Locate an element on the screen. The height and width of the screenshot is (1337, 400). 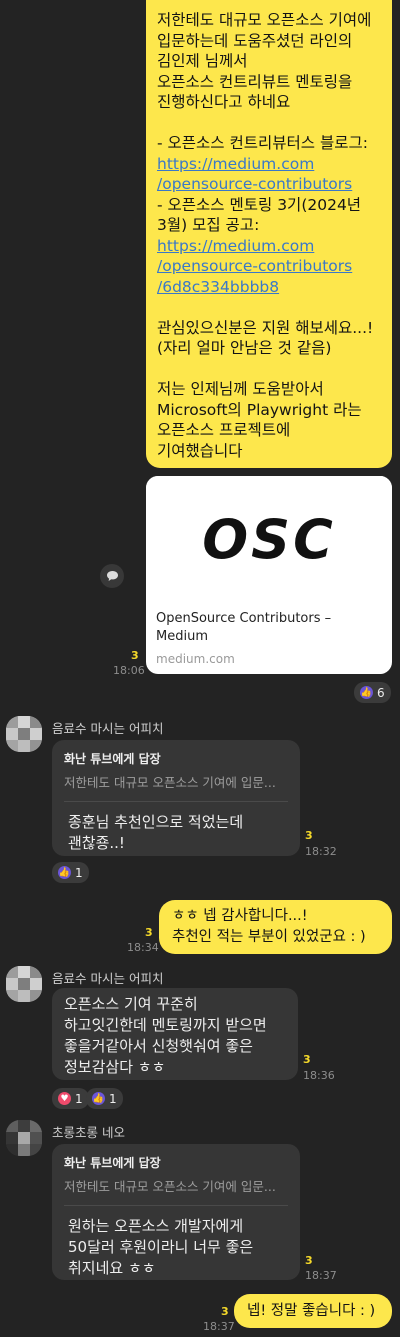
message-line: 좋을거같아서 신청햇숴여 좋은 is located at coordinates (158, 1046).